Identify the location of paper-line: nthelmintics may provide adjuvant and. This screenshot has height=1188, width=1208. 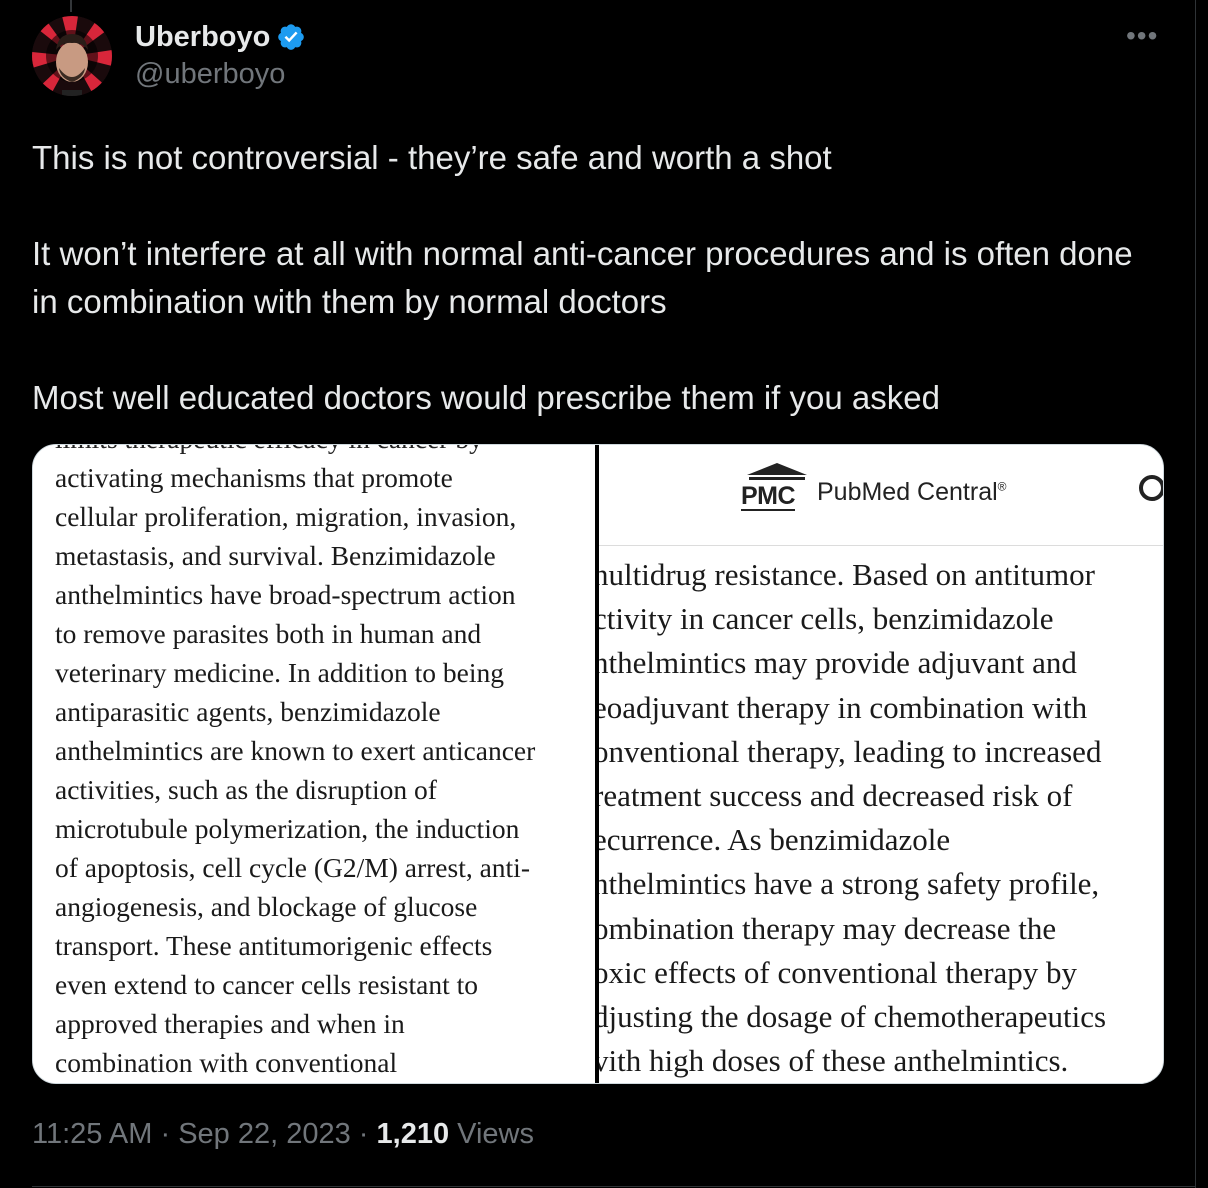
(838, 663).